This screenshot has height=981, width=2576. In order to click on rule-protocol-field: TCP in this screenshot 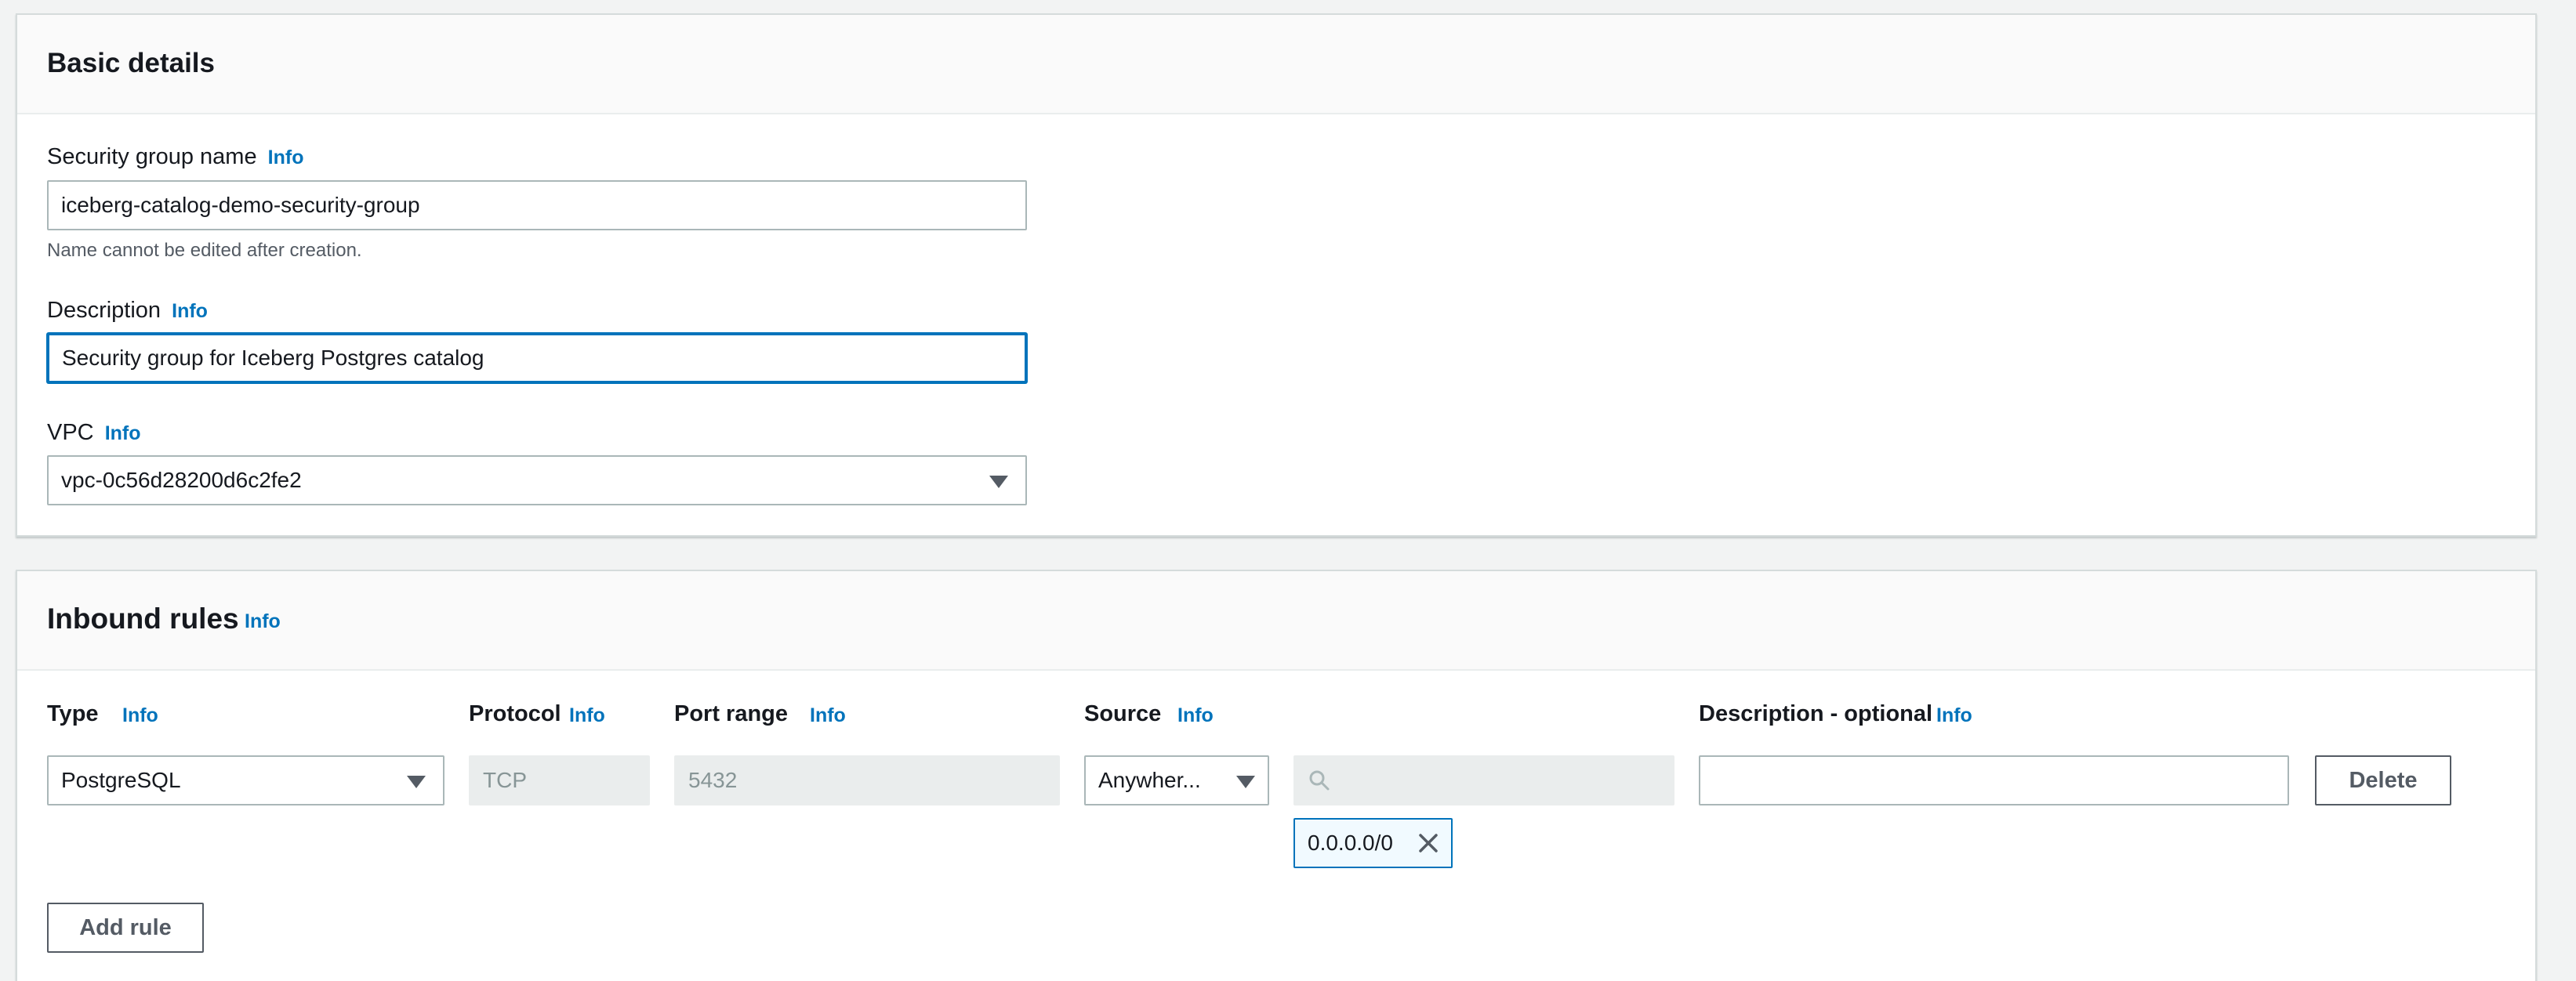, I will do `click(559, 780)`.